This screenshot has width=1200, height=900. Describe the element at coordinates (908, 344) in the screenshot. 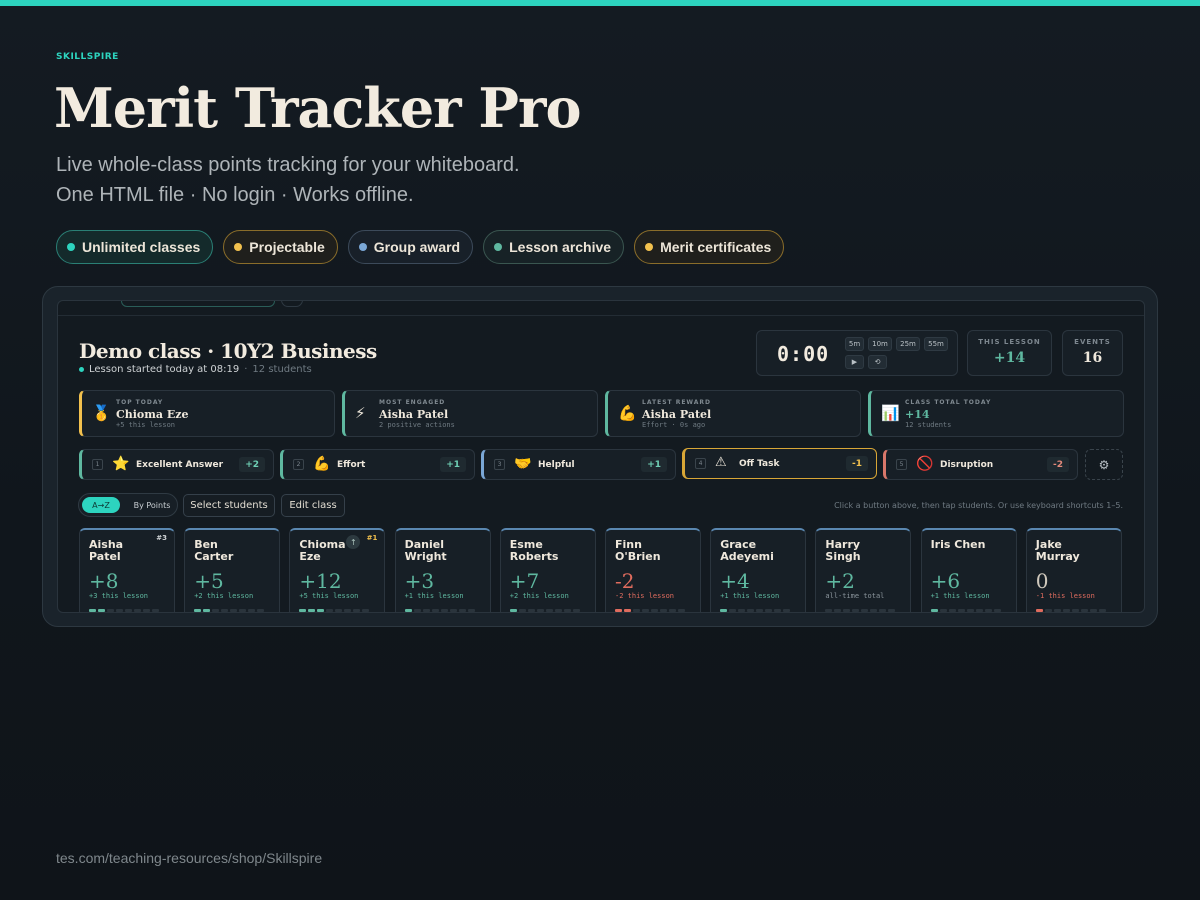

I see `timer-preset-25m: 25m` at that location.